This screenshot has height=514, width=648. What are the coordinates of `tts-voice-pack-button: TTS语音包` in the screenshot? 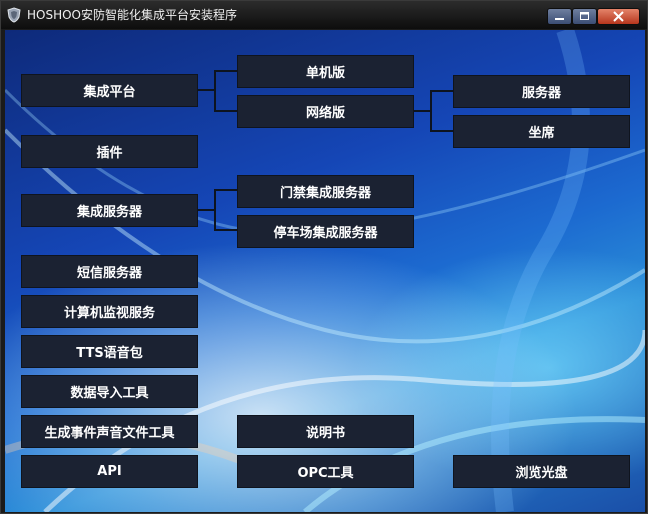 It's located at (109, 351).